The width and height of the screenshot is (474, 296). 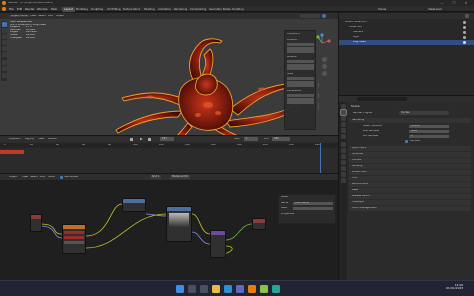 I want to click on tab-sculpting: Sculpting, so click(x=97, y=9).